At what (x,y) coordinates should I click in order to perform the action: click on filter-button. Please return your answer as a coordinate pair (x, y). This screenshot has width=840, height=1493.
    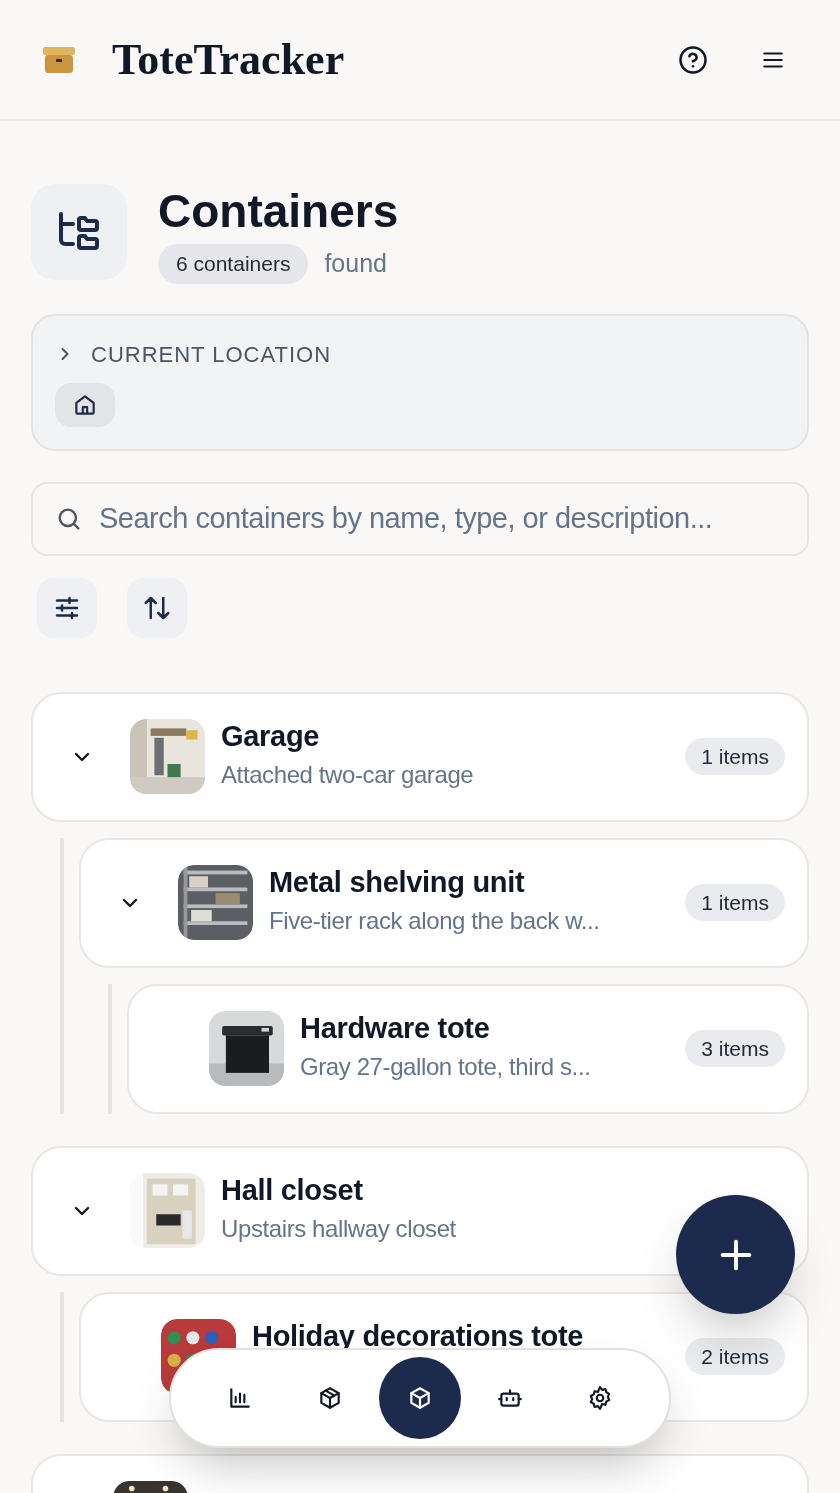
    Looking at the image, I should click on (67, 607).